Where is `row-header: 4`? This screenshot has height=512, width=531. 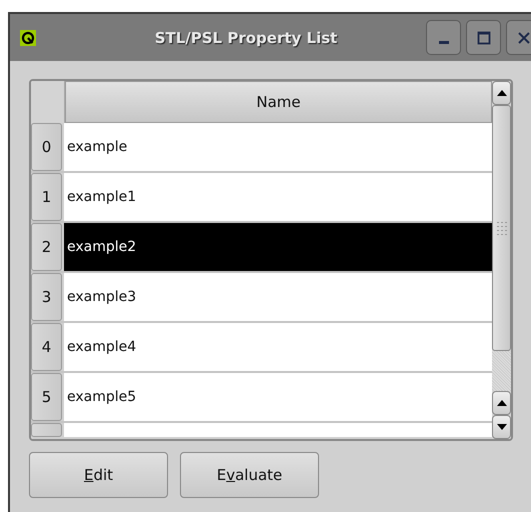
row-header: 4 is located at coordinates (46, 347).